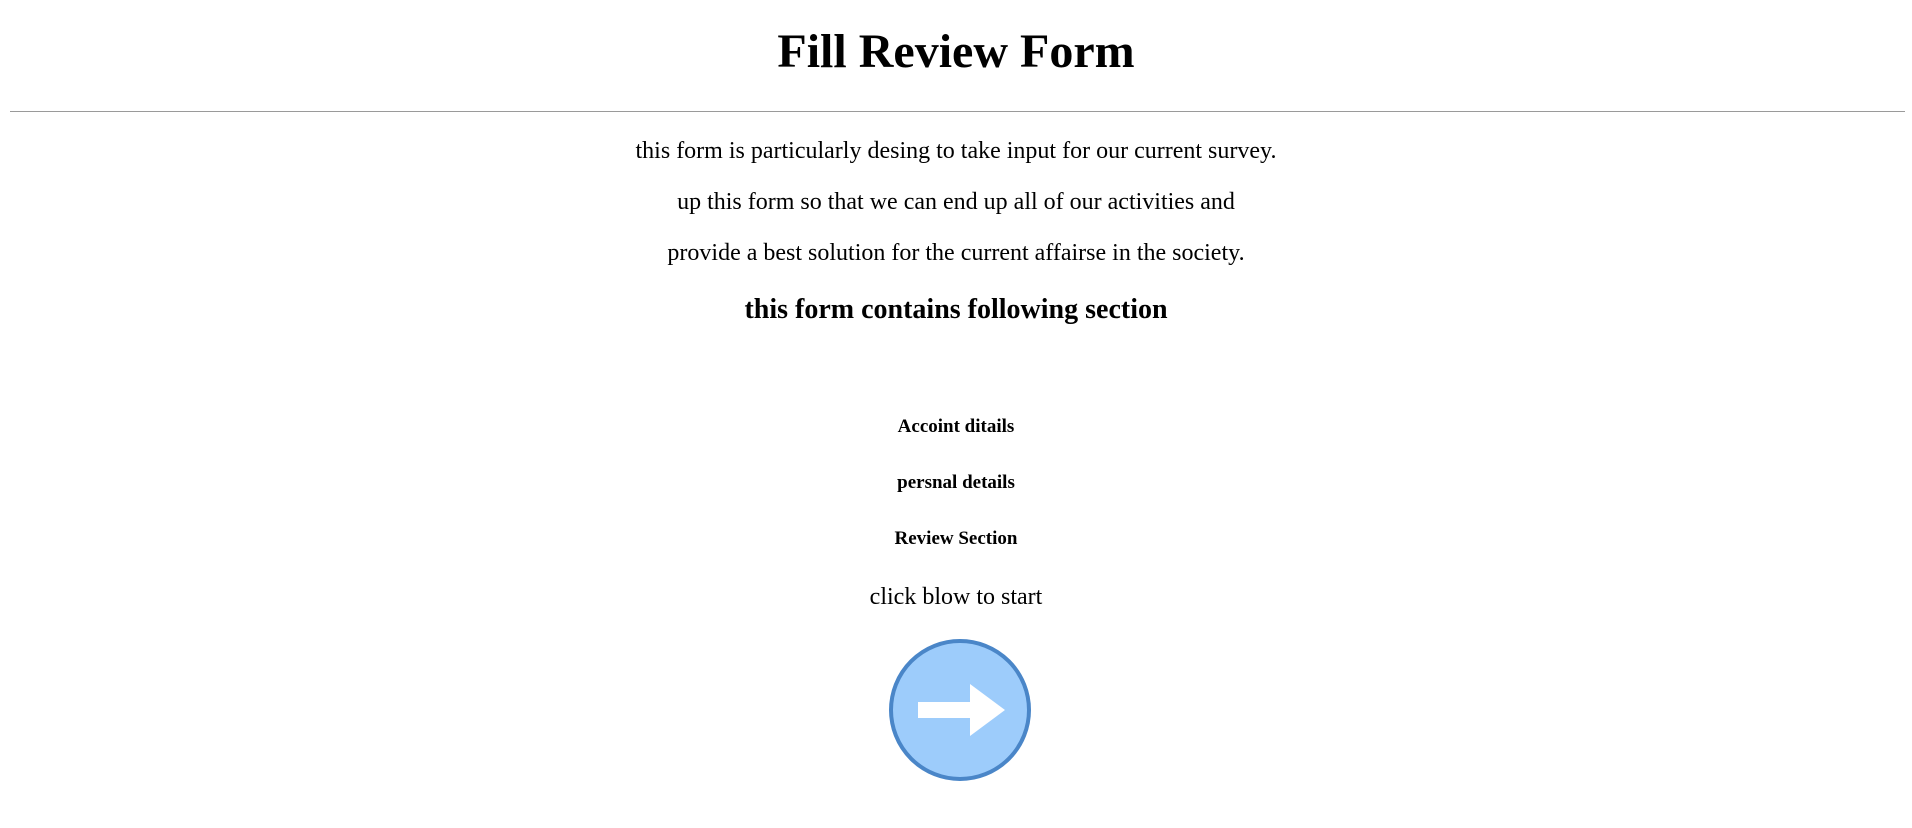 Image resolution: width=1912 pixels, height=828 pixels. I want to click on arrow-right-icon, so click(960, 710).